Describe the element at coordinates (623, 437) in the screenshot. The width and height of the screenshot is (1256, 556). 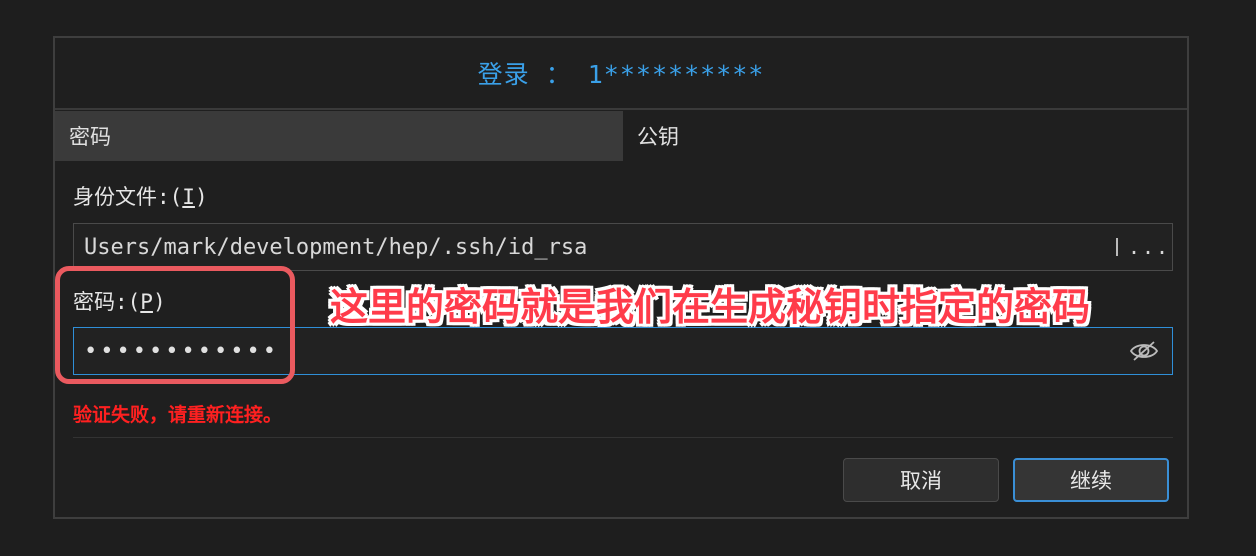
I see `divider` at that location.